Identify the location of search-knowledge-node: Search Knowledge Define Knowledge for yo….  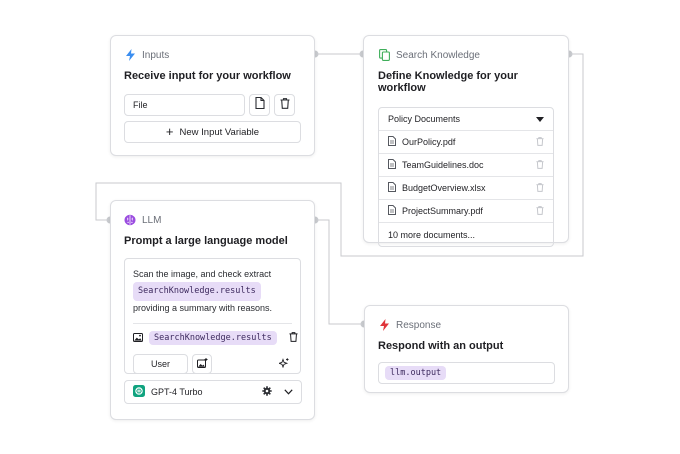
(466, 141).